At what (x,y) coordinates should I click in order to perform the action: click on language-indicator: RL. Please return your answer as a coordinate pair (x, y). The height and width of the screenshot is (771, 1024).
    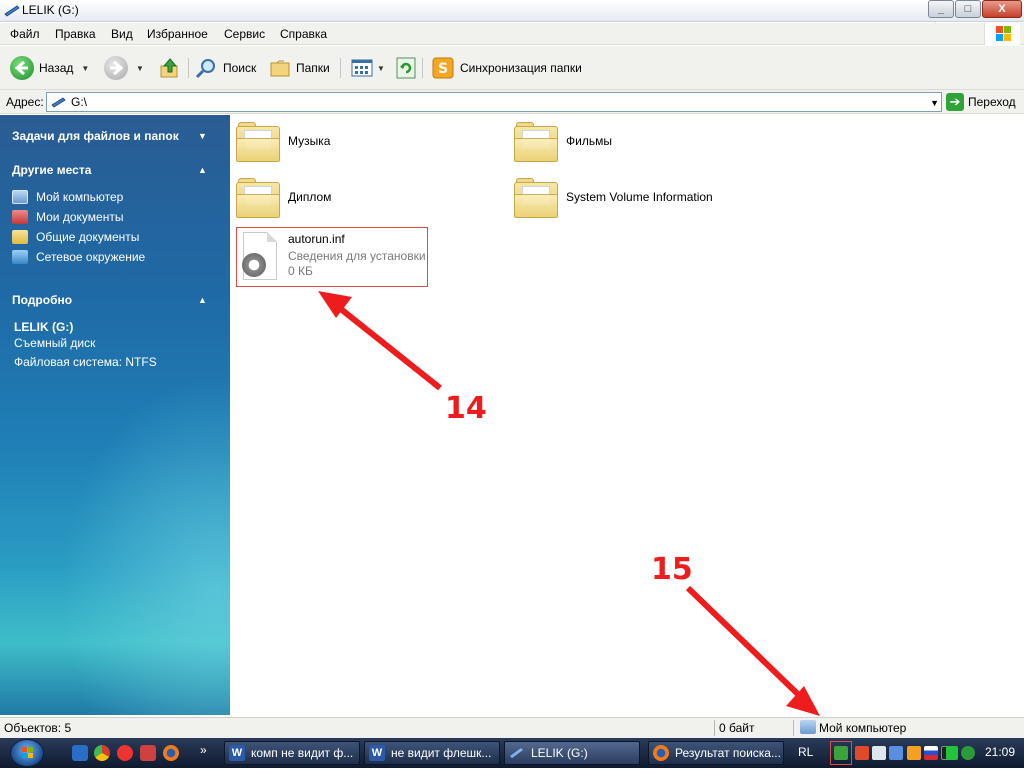
    Looking at the image, I should click on (805, 752).